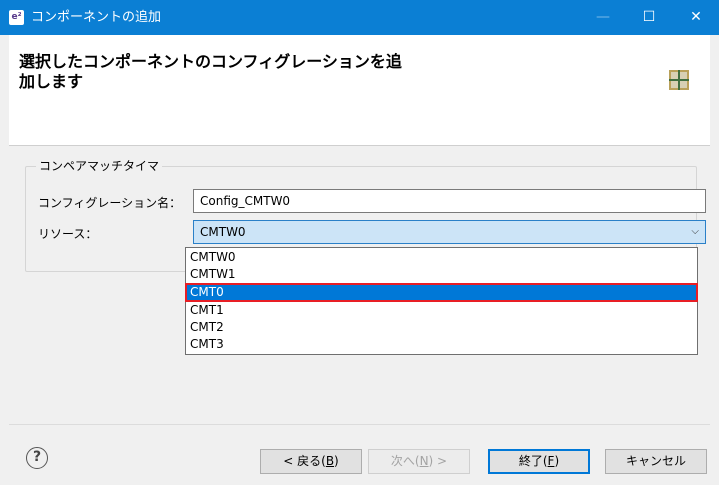 This screenshot has width=719, height=485. Describe the element at coordinates (533, 461) in the screenshot. I see `finish-label: 終了(` at that location.